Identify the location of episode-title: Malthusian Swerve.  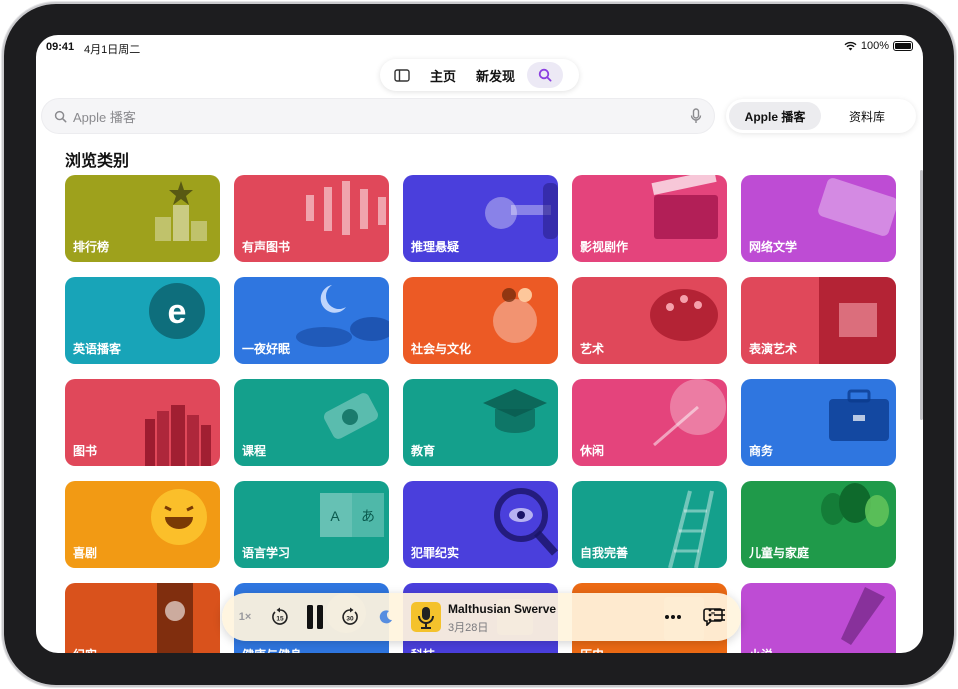
(502, 609).